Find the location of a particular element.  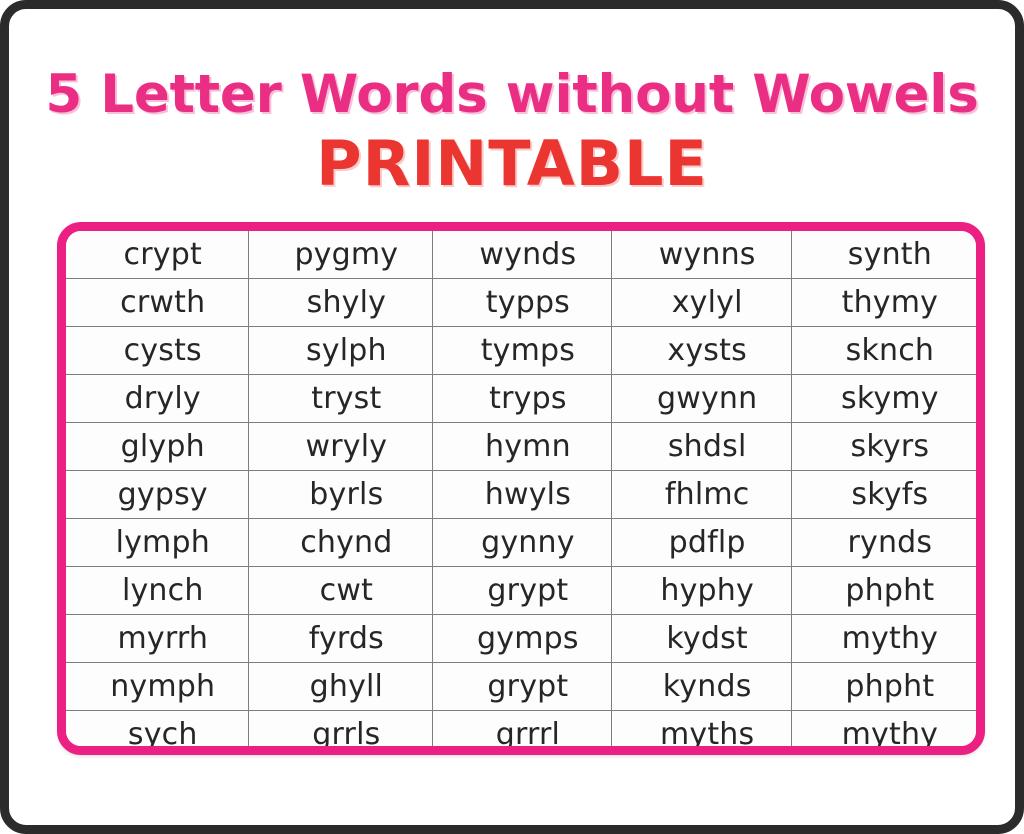

word-cell: nymph is located at coordinates (157, 686).